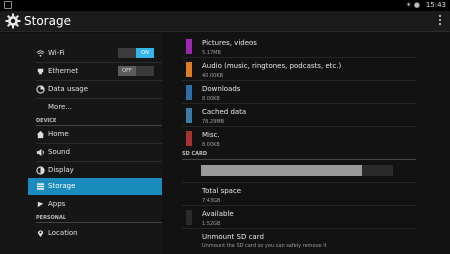  Describe the element at coordinates (306, 93) in the screenshot. I see `storage-item-downloads: Downloads 8.00KB` at that location.